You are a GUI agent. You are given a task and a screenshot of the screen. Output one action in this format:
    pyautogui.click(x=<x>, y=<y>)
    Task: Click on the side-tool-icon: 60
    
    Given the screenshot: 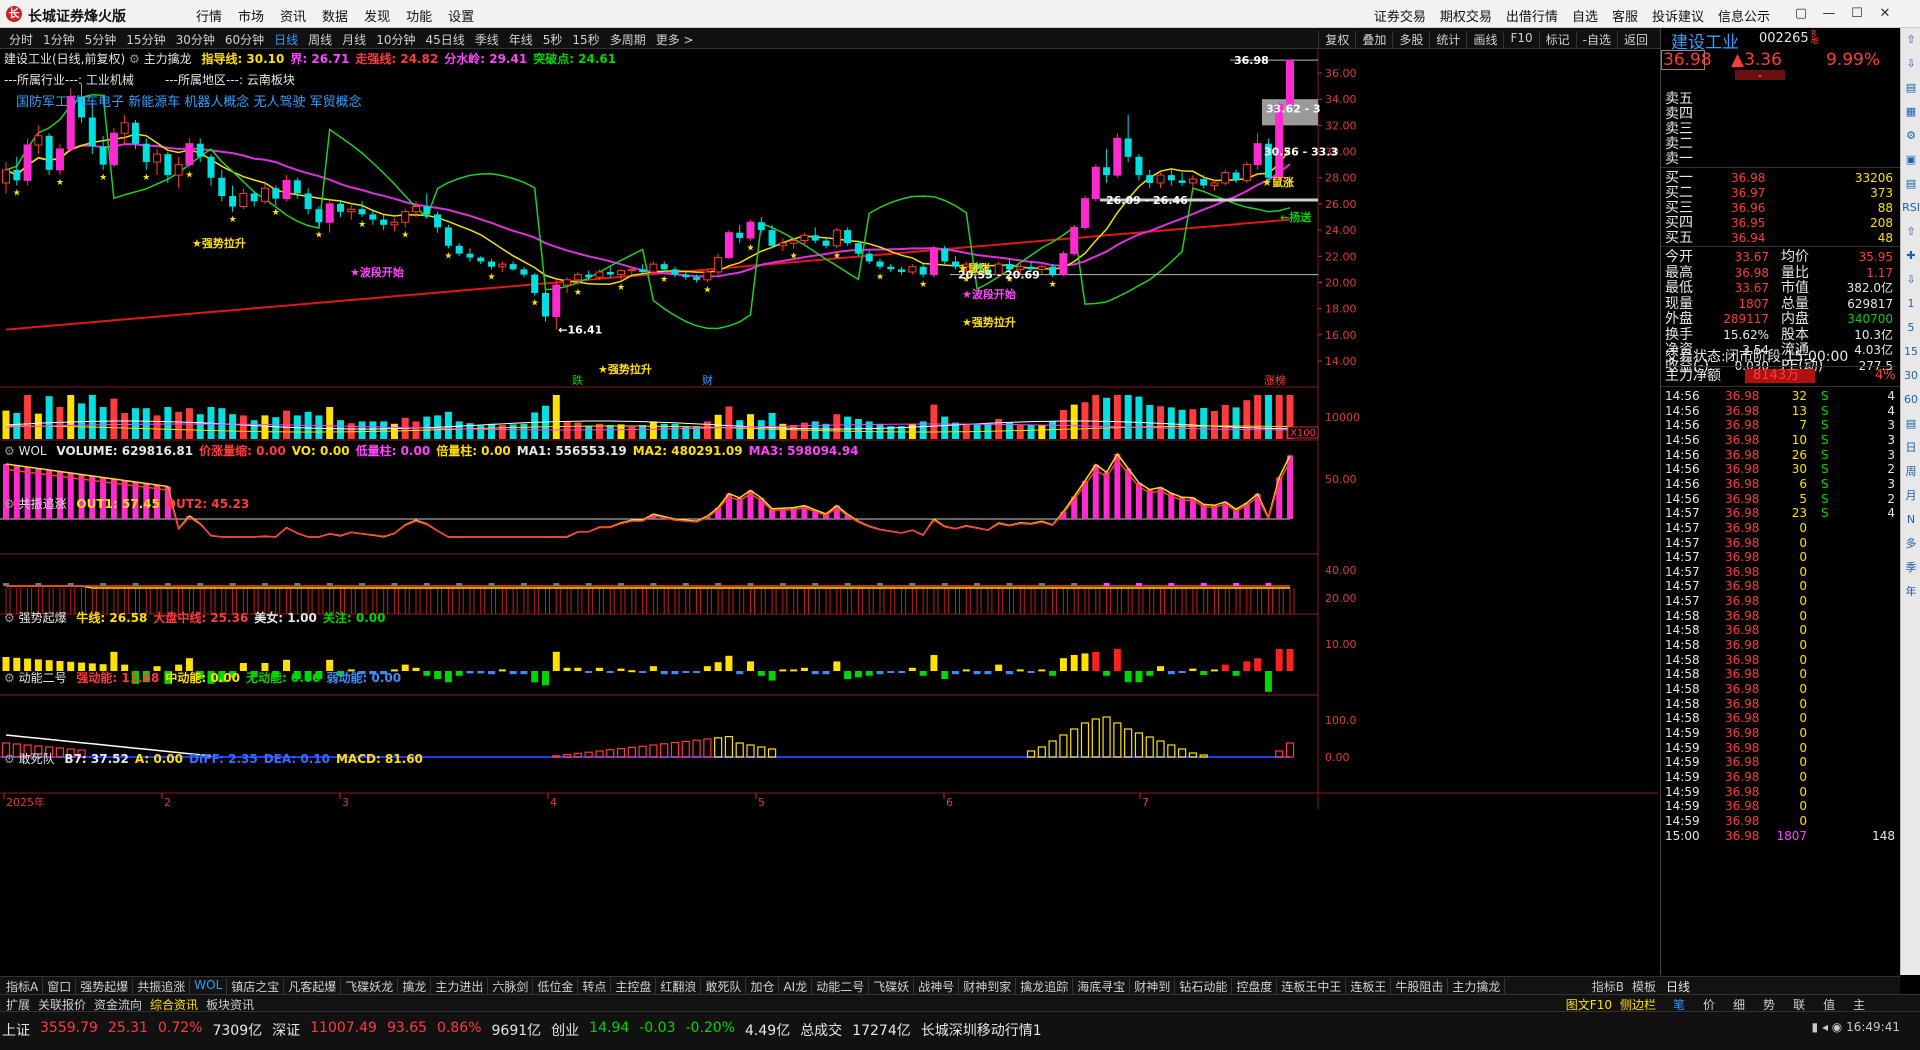 What is the action you would take?
    pyautogui.click(x=1910, y=400)
    